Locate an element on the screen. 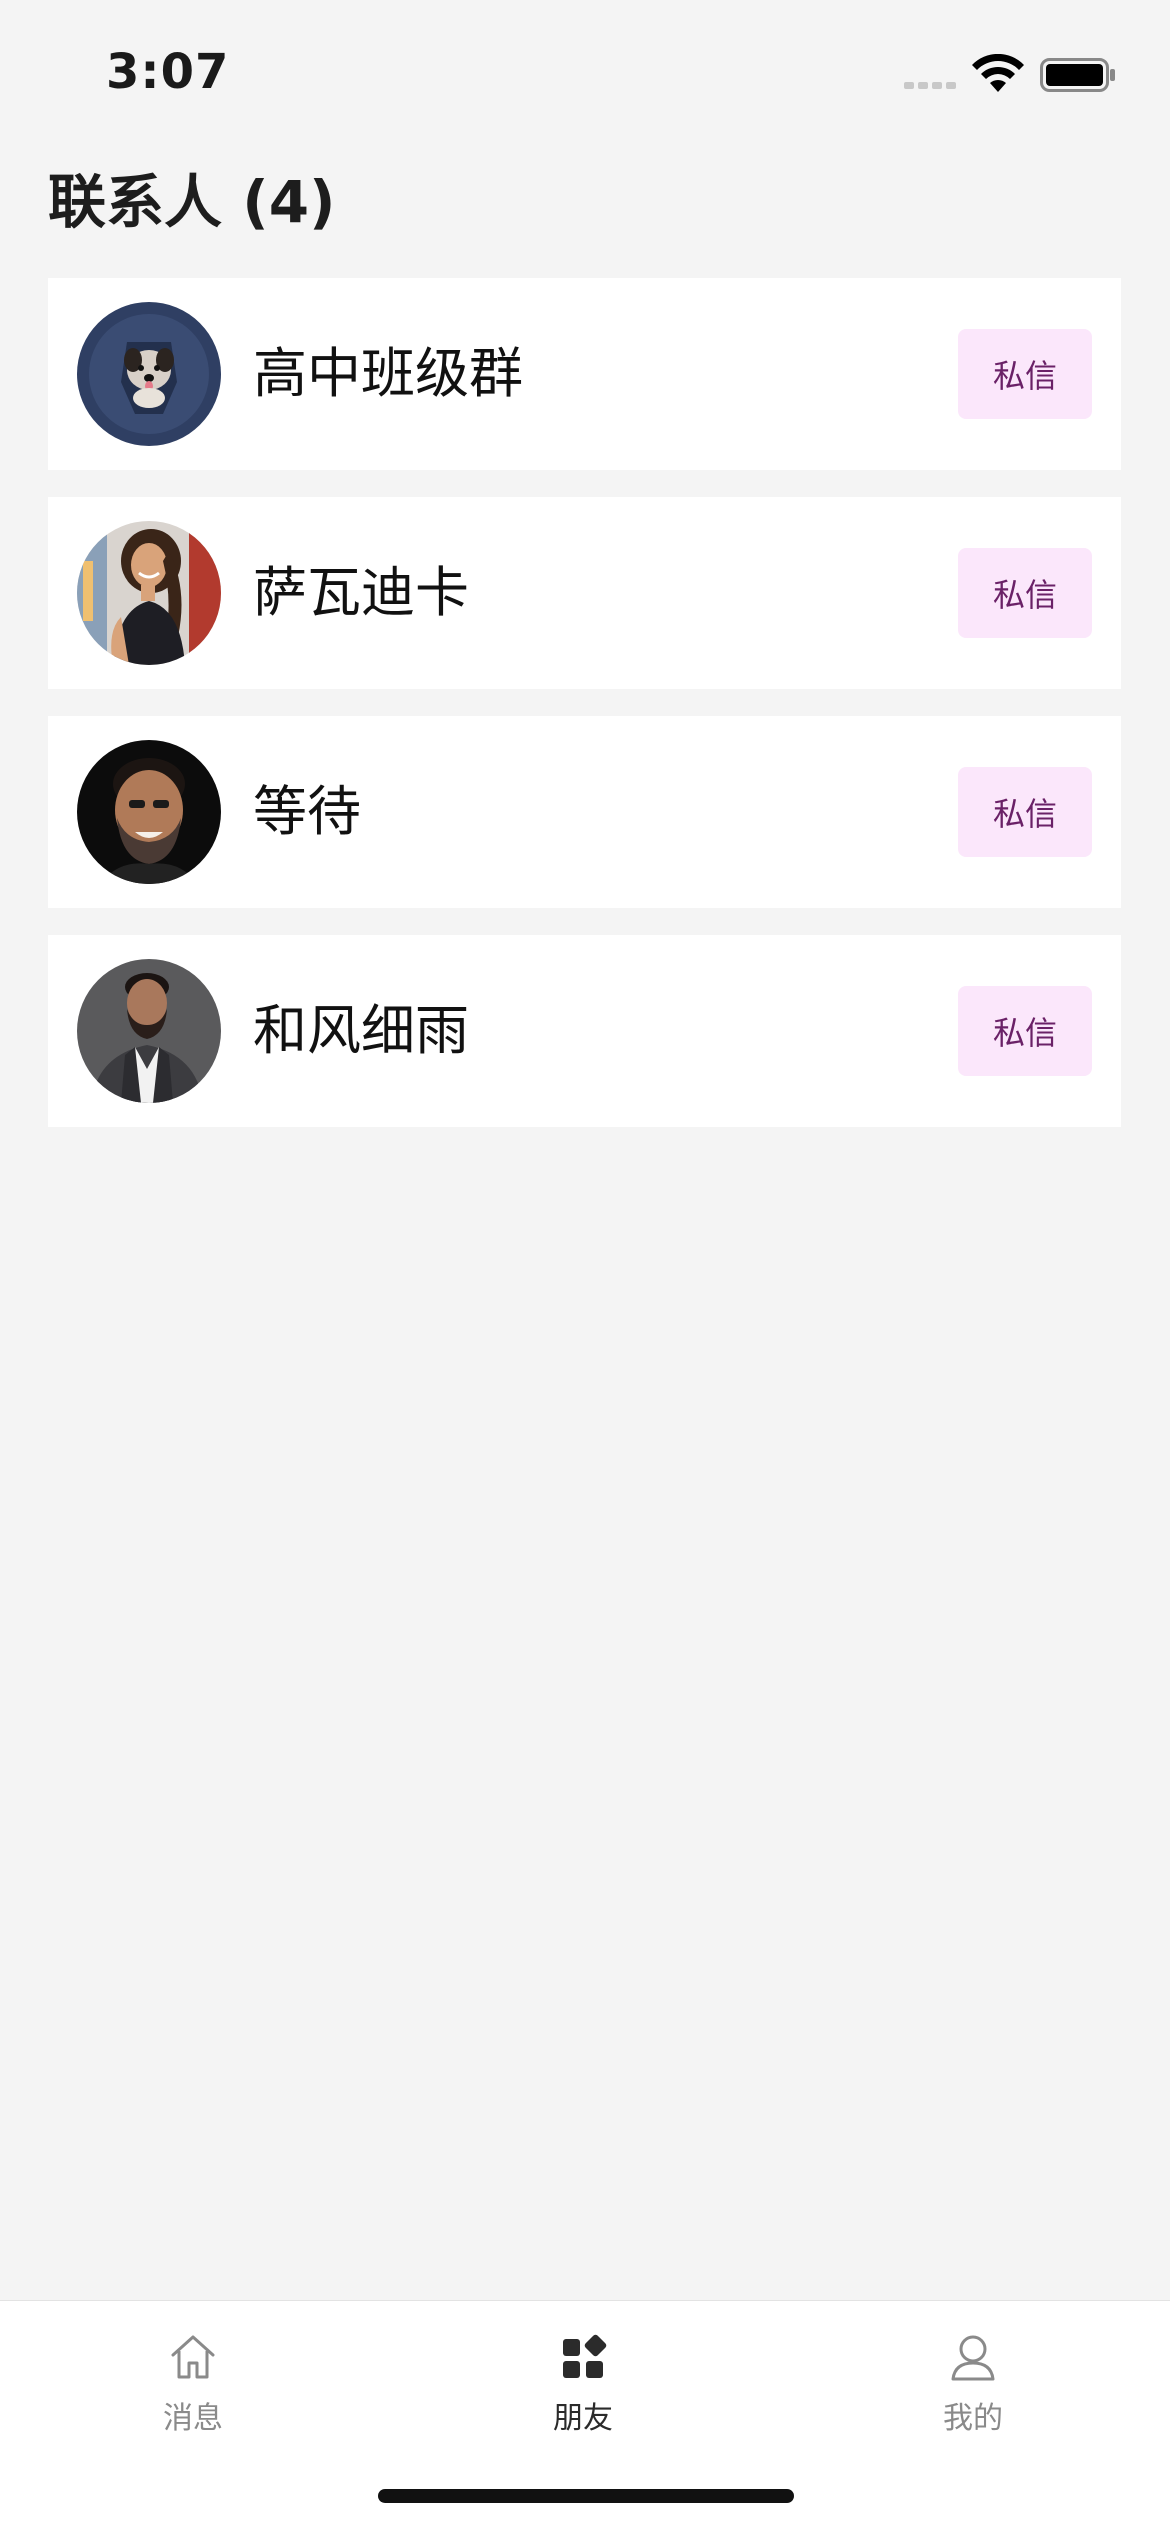  tab-label: 消息 is located at coordinates (193, 2418).